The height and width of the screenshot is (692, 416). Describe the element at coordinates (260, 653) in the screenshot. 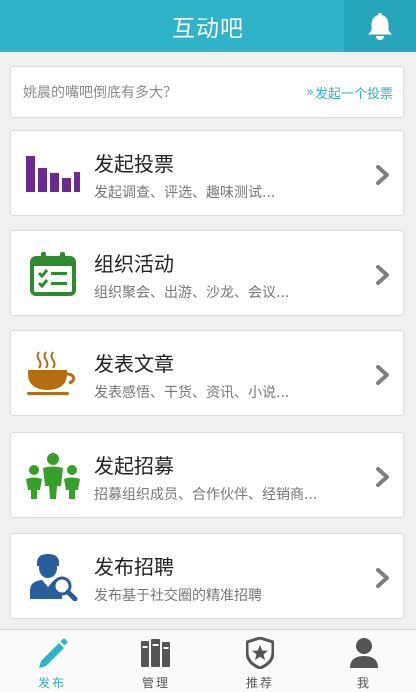

I see `star-shield-icon` at that location.